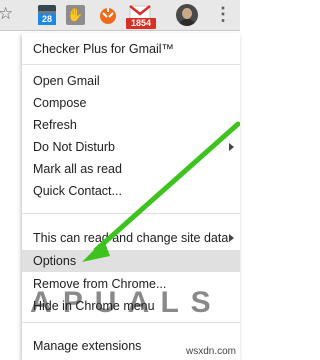 This screenshot has width=320, height=360. Describe the element at coordinates (131, 49) in the screenshot. I see `menu-item-extension-name: Checker Plus for Gmail™` at that location.